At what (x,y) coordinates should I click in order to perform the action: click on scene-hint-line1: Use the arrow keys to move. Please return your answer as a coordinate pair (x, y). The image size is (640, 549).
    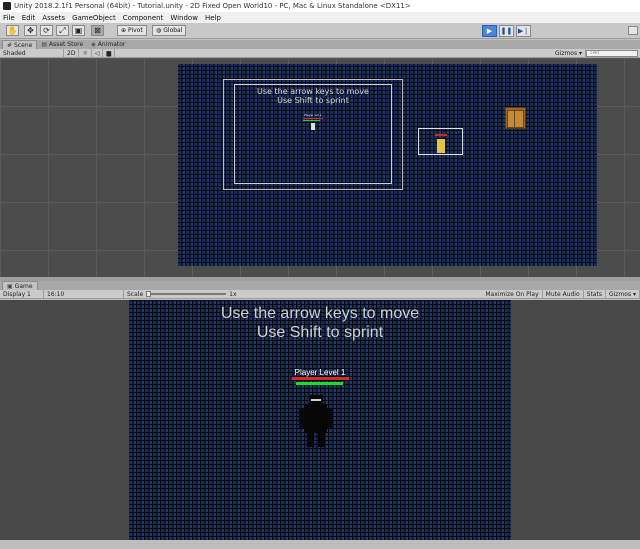
    Looking at the image, I should click on (313, 91).